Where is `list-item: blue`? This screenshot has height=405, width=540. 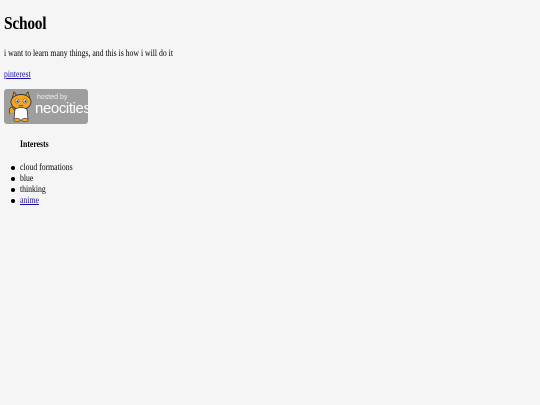 list-item: blue is located at coordinates (42, 178).